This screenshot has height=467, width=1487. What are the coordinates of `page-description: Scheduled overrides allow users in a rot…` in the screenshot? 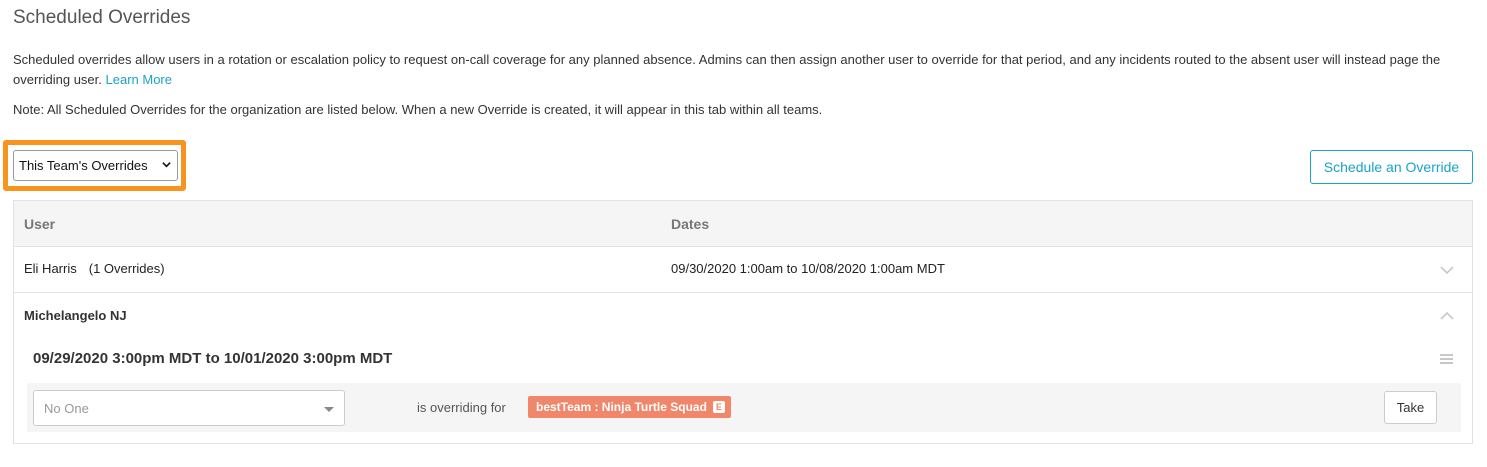 It's located at (743, 69).